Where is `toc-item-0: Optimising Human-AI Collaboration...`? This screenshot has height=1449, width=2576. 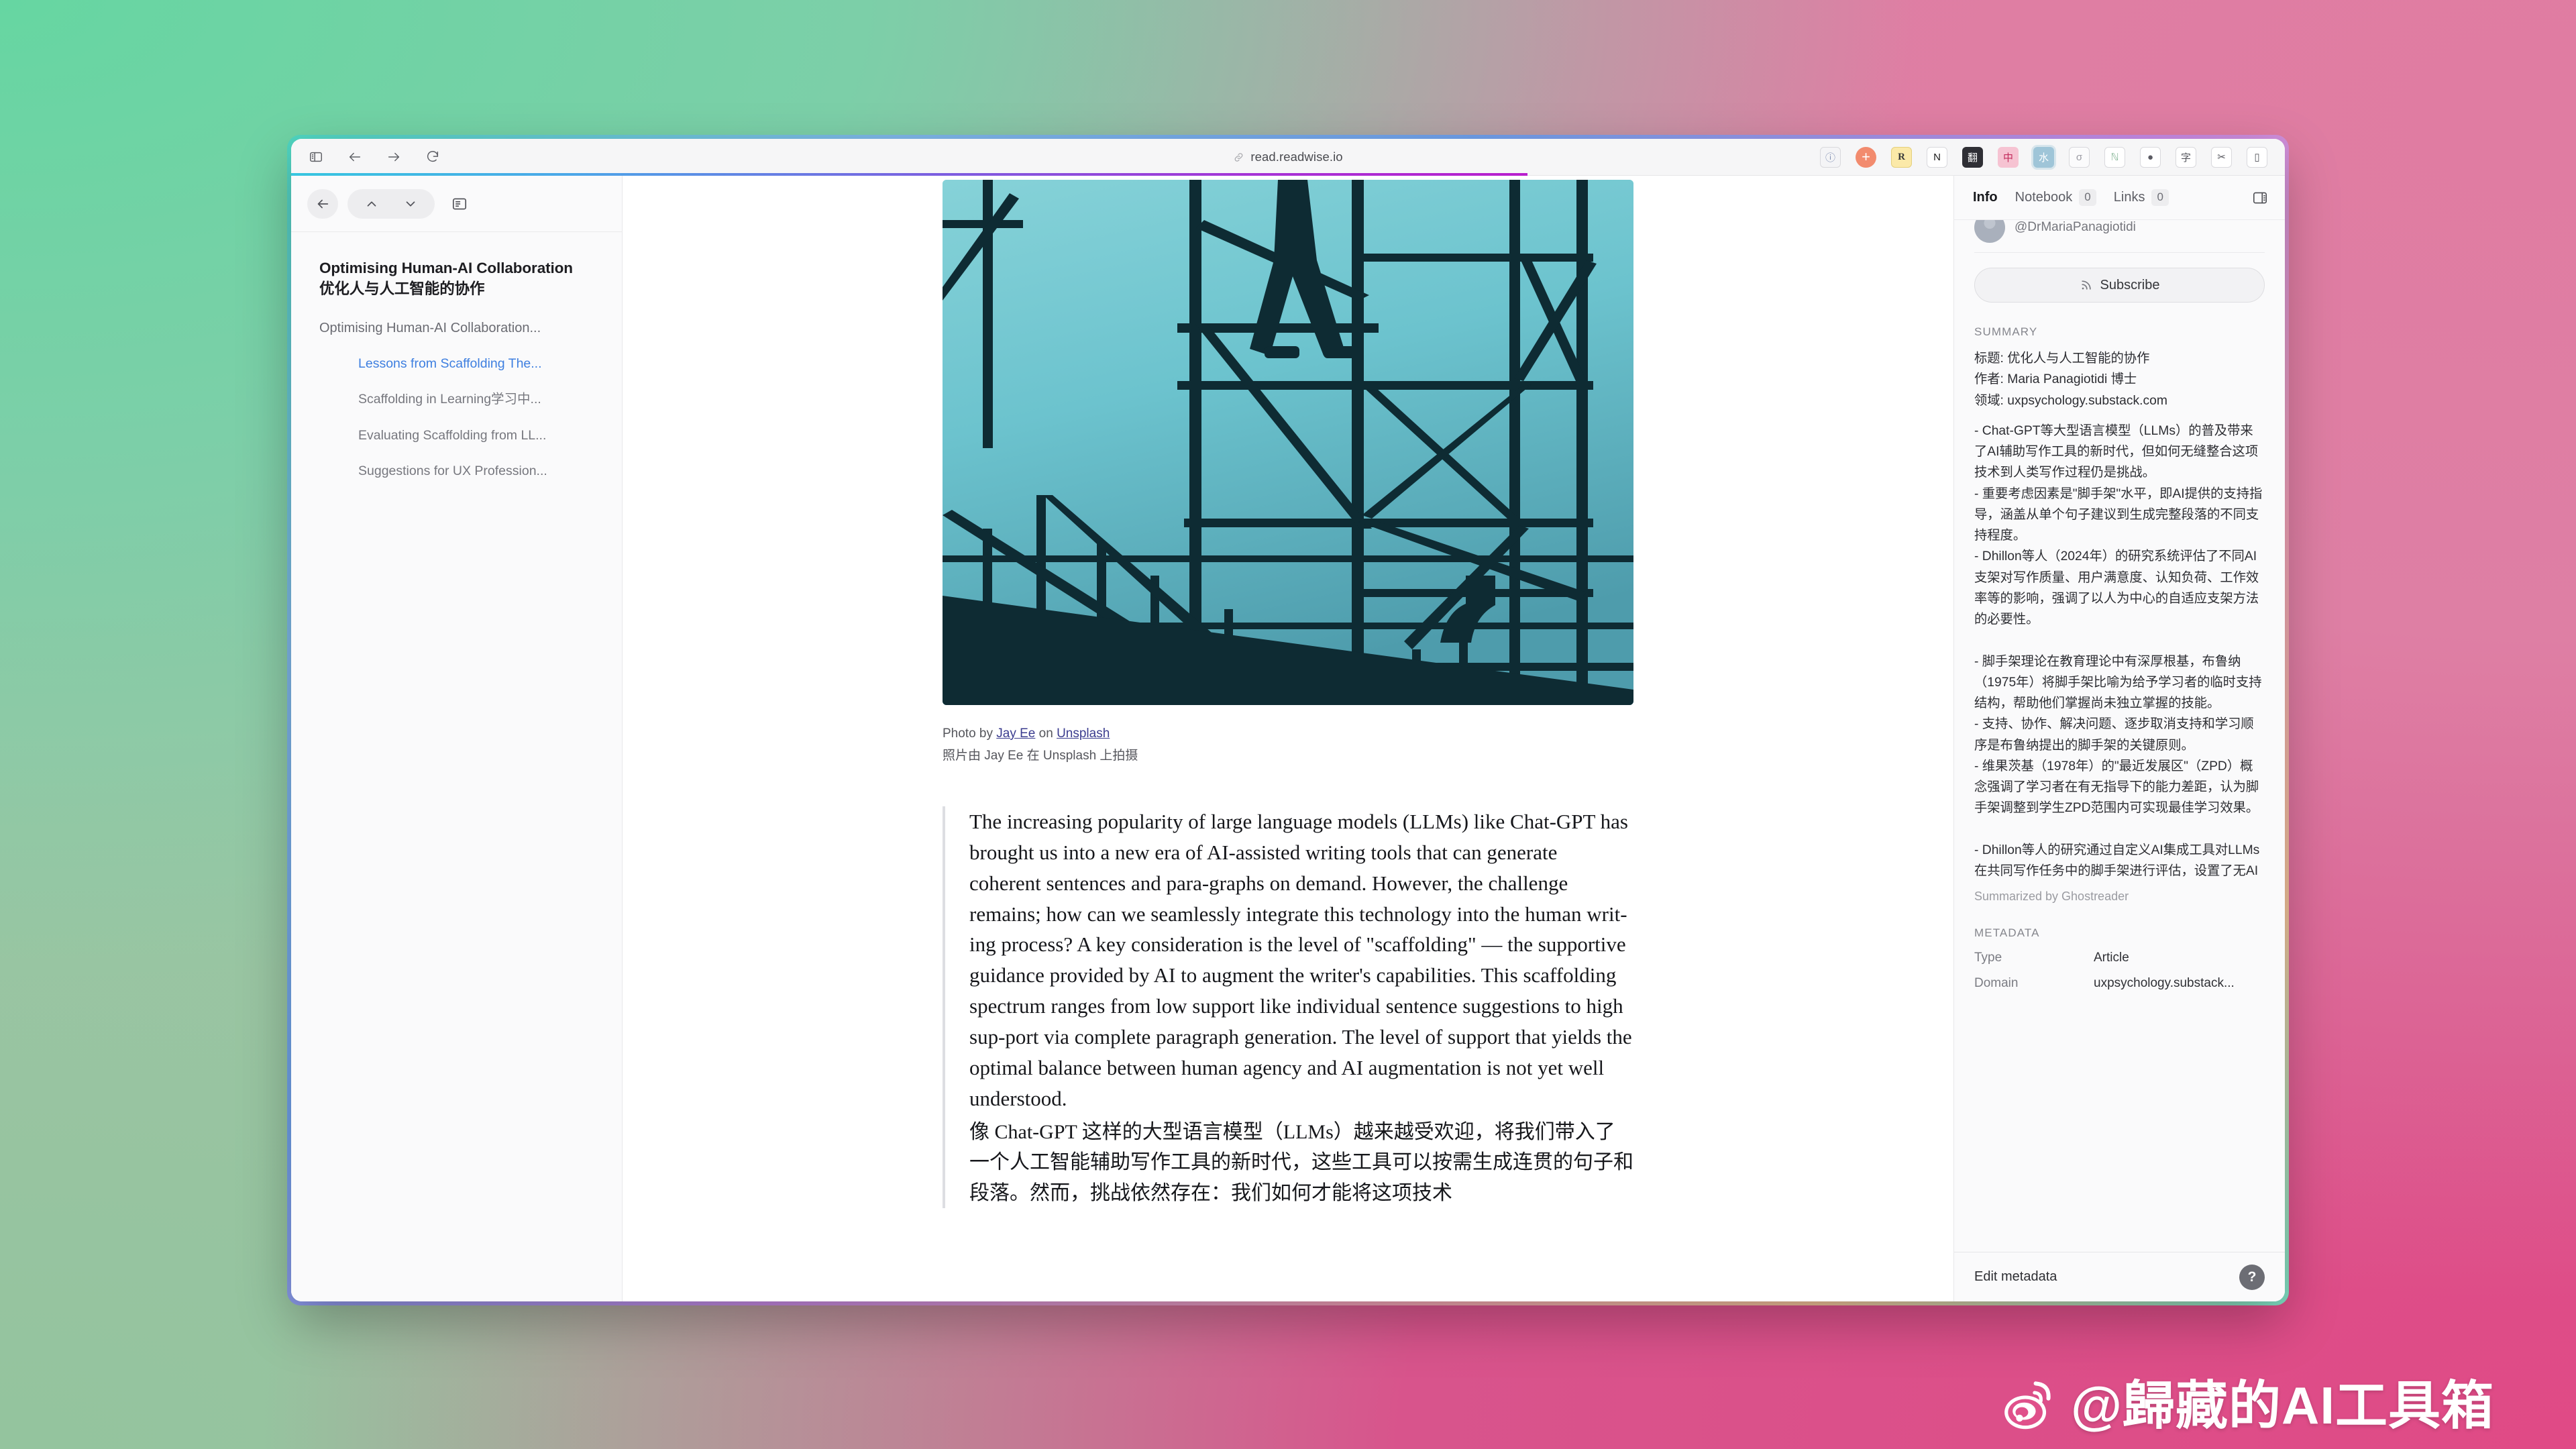 toc-item-0: Optimising Human-AI Collaboration... is located at coordinates (457, 328).